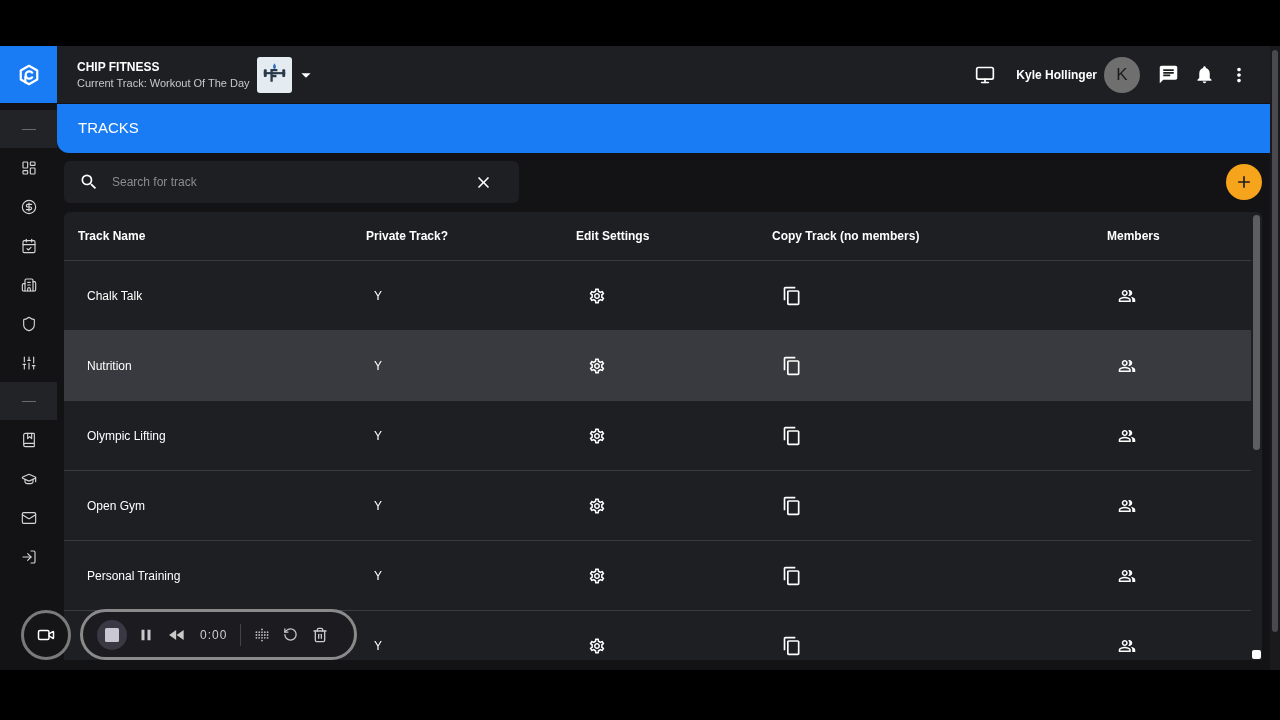 The width and height of the screenshot is (1280, 720). I want to click on search-icon, so click(89, 182).